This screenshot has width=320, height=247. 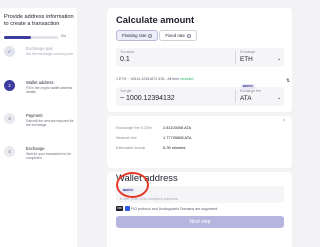 What do you see at coordinates (174, 147) in the screenshot?
I see `summary-value: 5-30 minutes` at bounding box center [174, 147].